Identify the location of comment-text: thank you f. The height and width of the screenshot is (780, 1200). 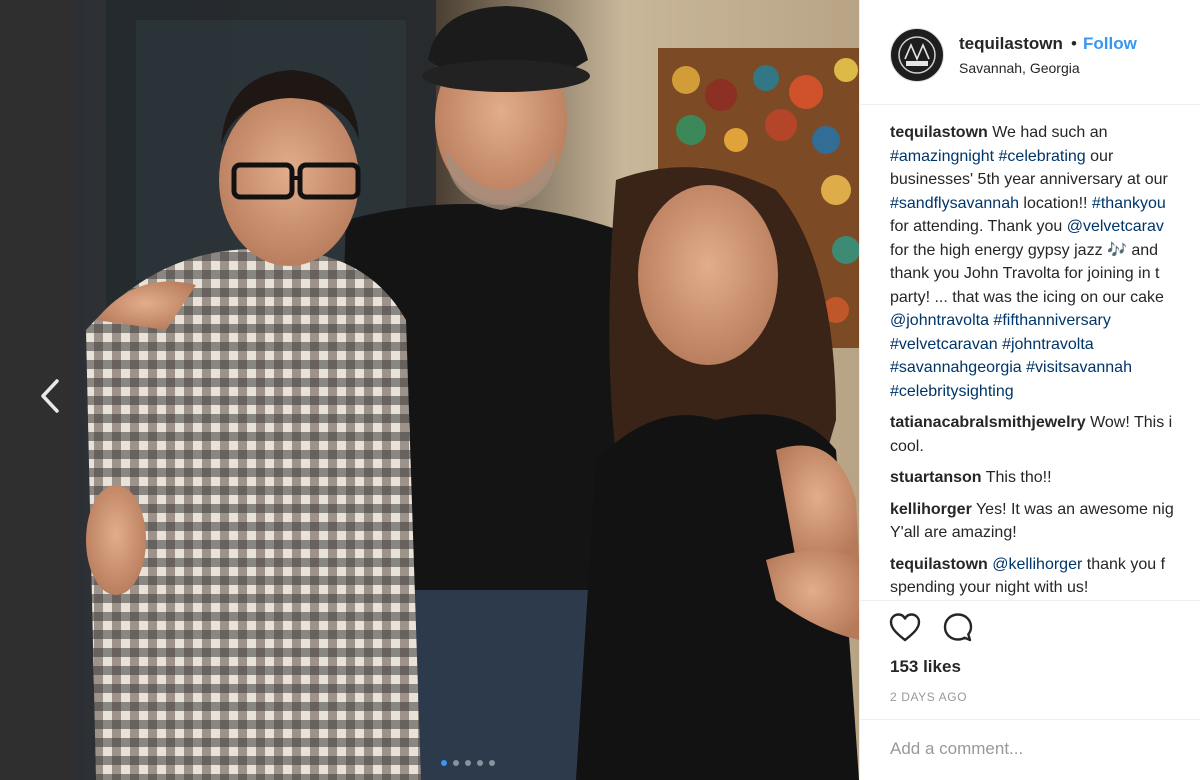
(1124, 564).